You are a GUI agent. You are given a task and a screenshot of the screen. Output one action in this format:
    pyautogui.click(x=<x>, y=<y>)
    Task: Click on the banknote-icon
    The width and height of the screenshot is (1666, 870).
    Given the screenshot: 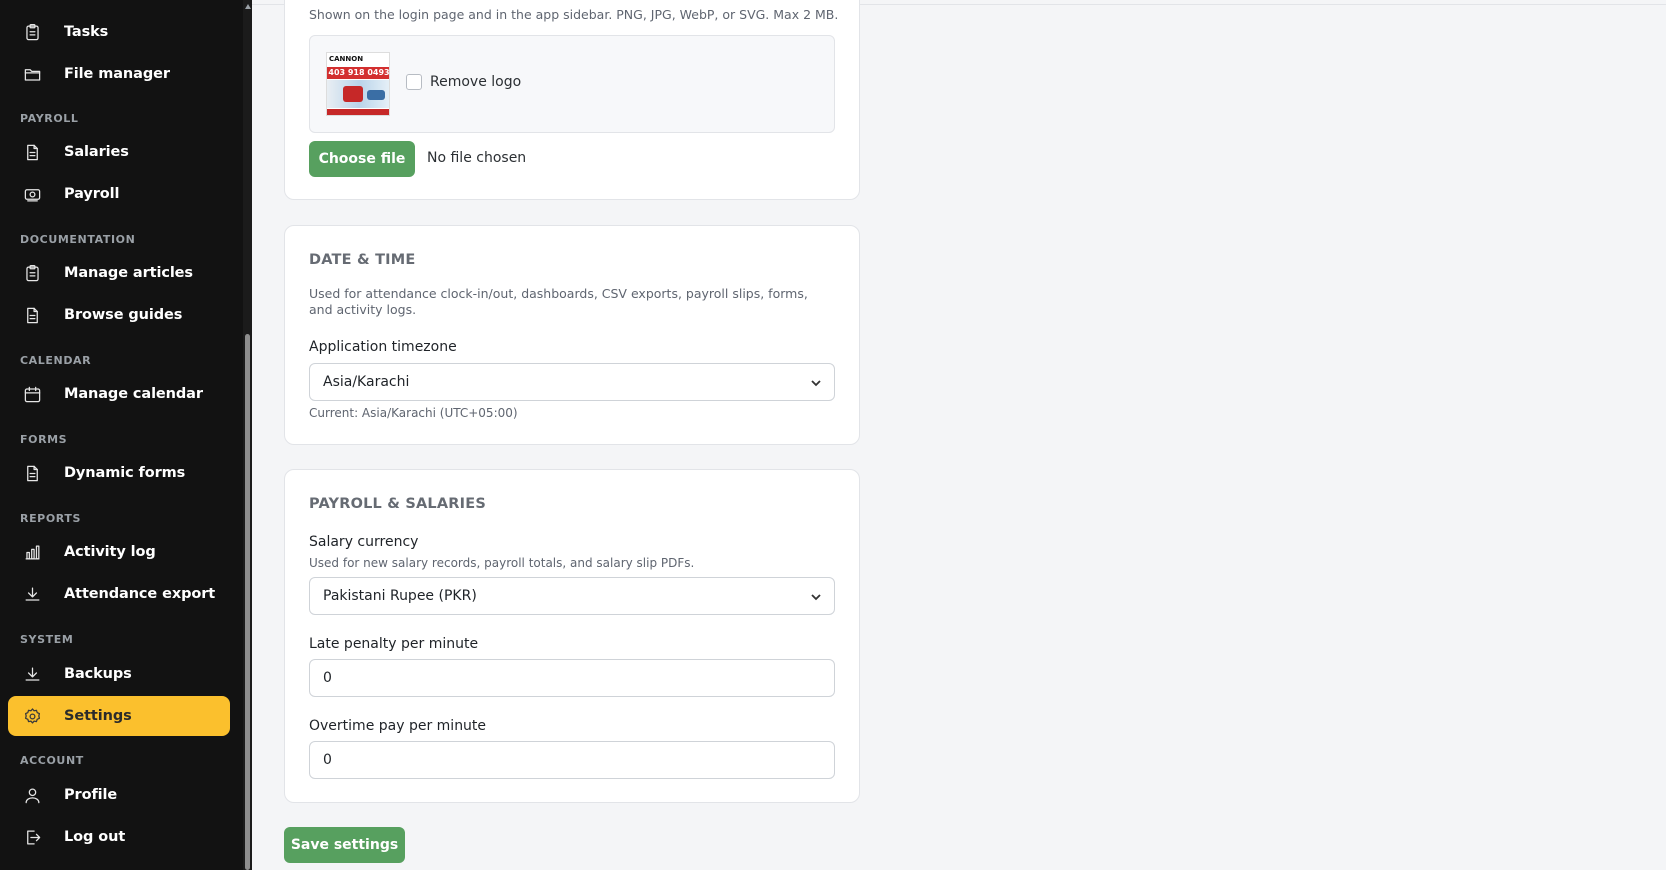 What is the action you would take?
    pyautogui.click(x=32, y=194)
    